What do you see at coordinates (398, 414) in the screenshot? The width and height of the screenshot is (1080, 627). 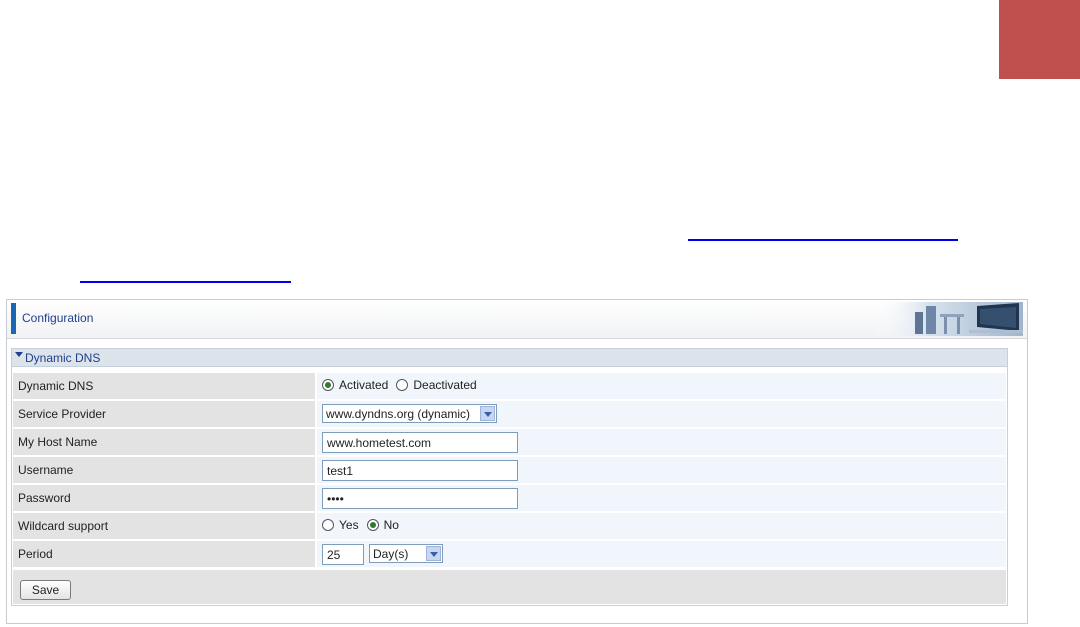 I see `service-provider-value: www.dyndns.org (dynamic)` at bounding box center [398, 414].